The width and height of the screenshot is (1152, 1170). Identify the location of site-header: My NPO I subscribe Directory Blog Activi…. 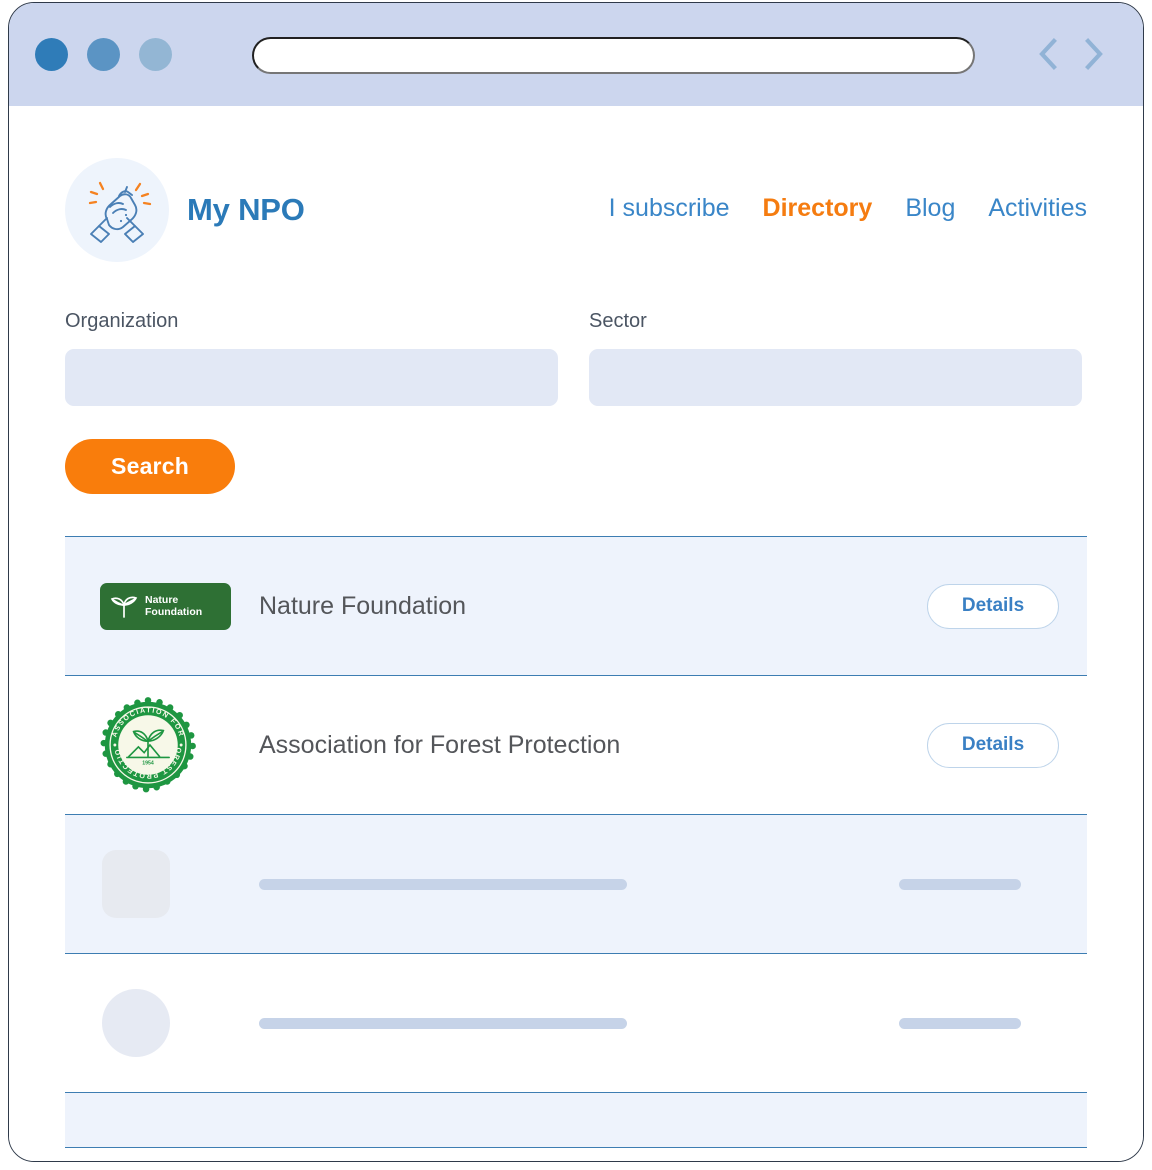
(576, 184).